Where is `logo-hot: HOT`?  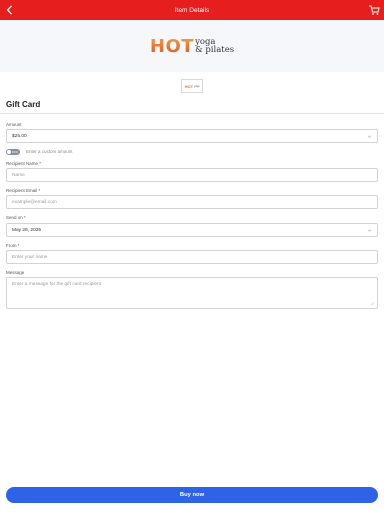 logo-hot: HOT is located at coordinates (172, 46).